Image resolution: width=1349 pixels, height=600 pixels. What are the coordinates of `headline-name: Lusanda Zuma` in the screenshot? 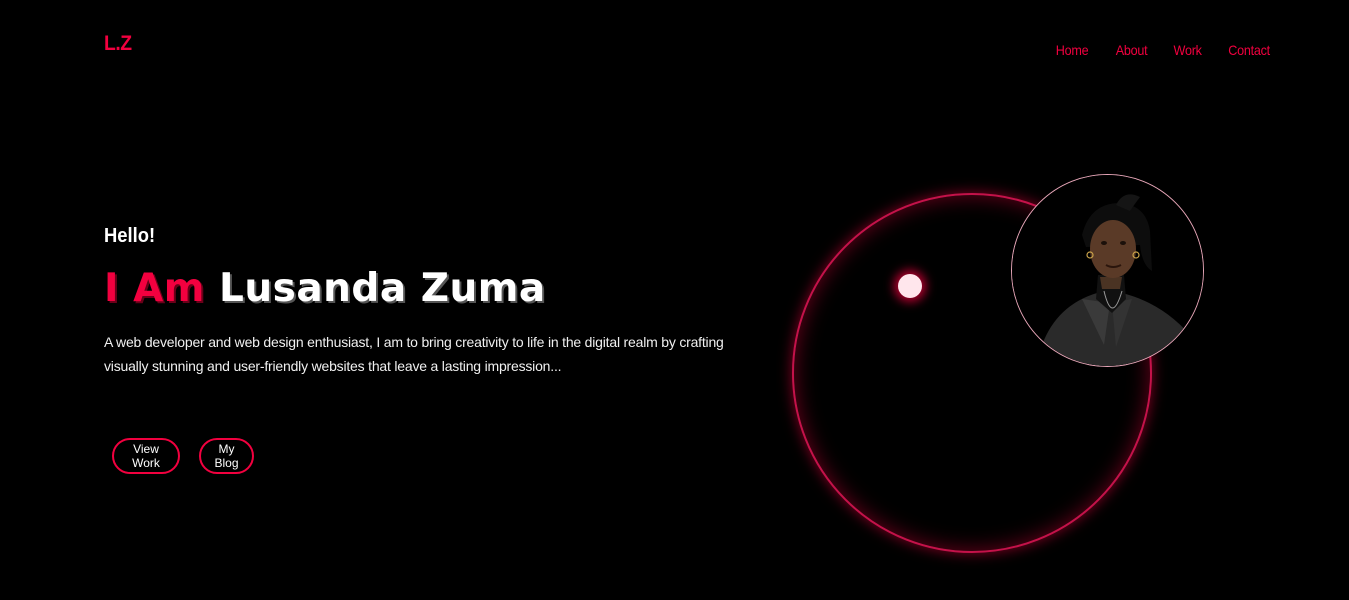 It's located at (382, 288).